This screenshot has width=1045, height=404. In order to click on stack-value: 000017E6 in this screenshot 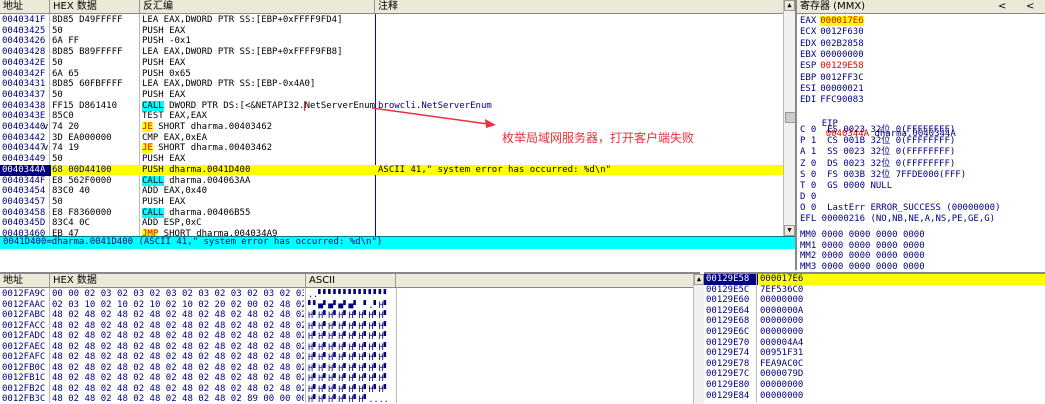, I will do `click(790, 279)`.